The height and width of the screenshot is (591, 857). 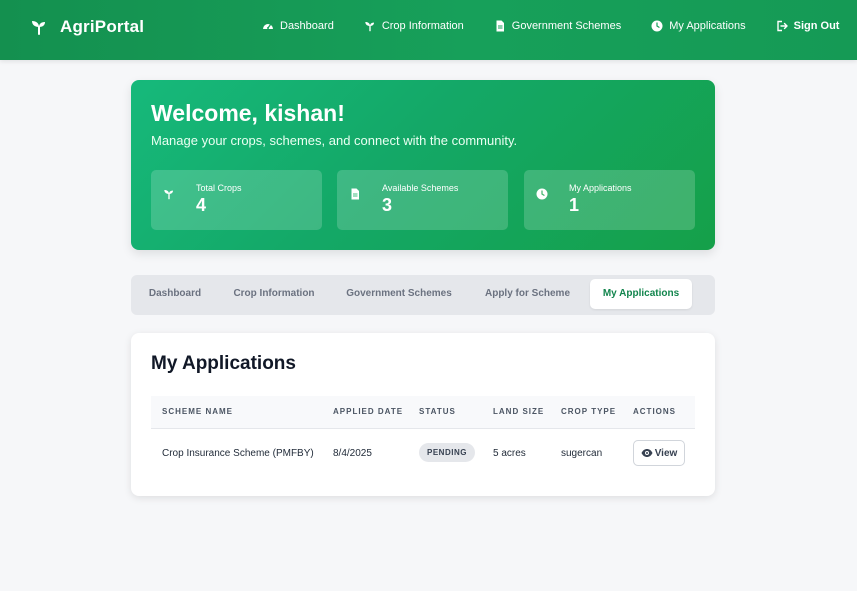 What do you see at coordinates (268, 26) in the screenshot?
I see `gauge-icon` at bounding box center [268, 26].